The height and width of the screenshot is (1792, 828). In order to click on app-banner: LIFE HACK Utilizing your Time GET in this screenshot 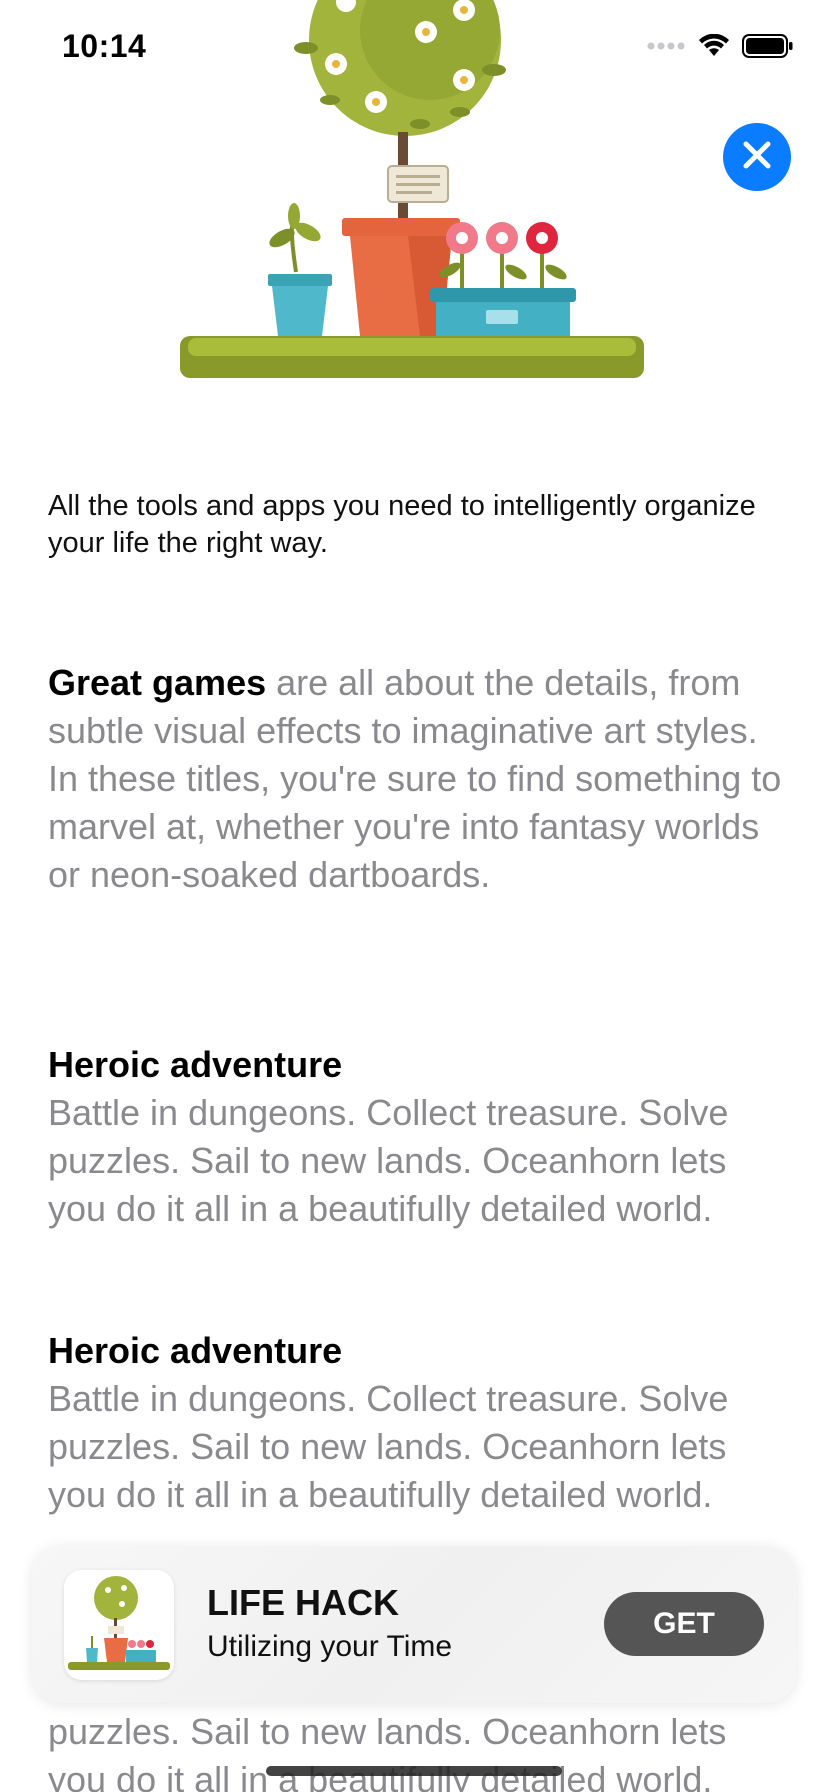, I will do `click(414, 1624)`.